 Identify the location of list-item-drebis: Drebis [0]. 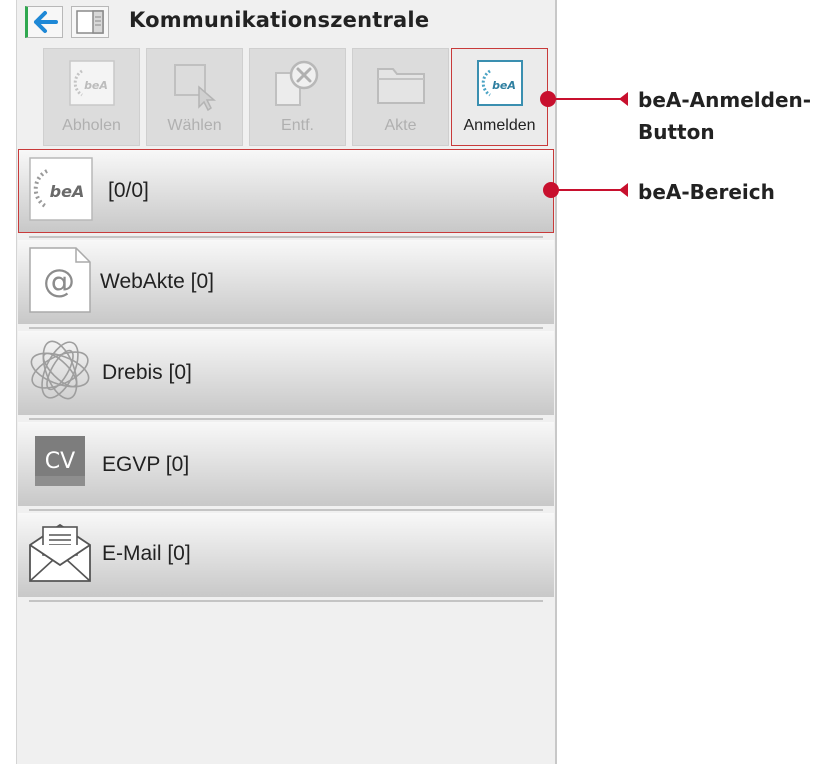
(286, 373).